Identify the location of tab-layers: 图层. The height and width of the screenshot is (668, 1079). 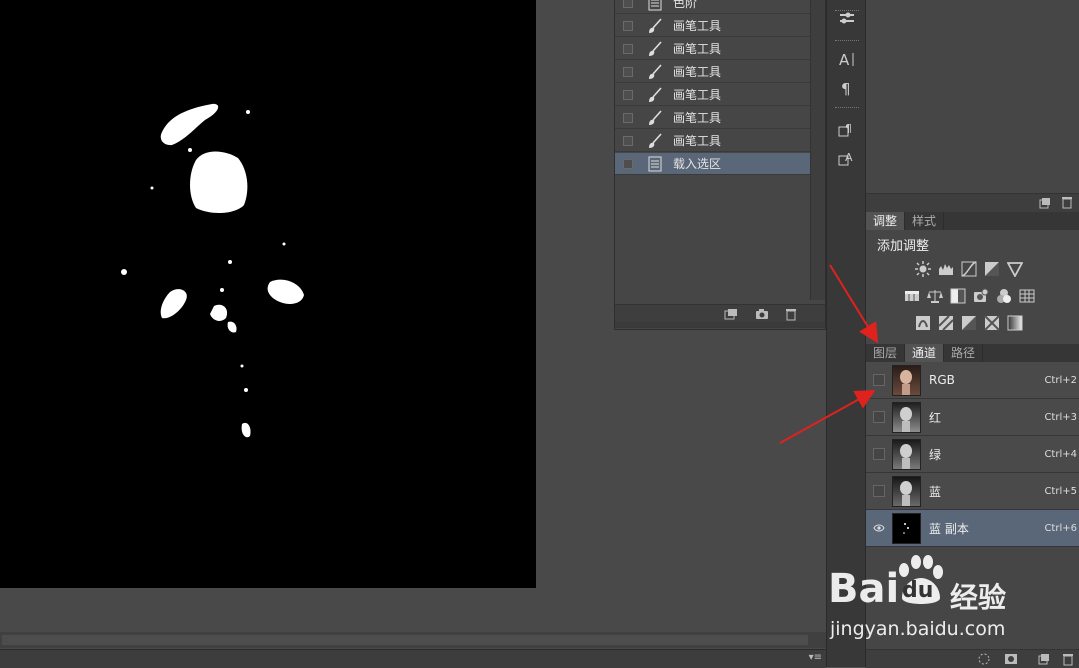
(886, 353).